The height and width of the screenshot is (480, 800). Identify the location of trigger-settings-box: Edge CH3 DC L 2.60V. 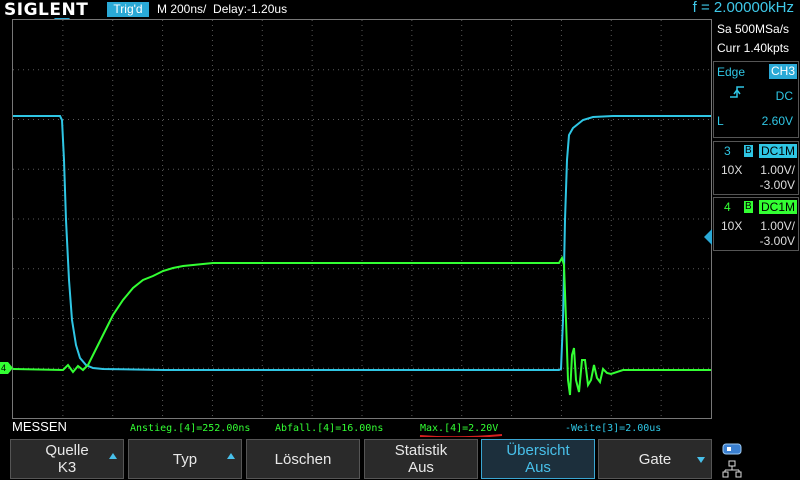
(756, 99).